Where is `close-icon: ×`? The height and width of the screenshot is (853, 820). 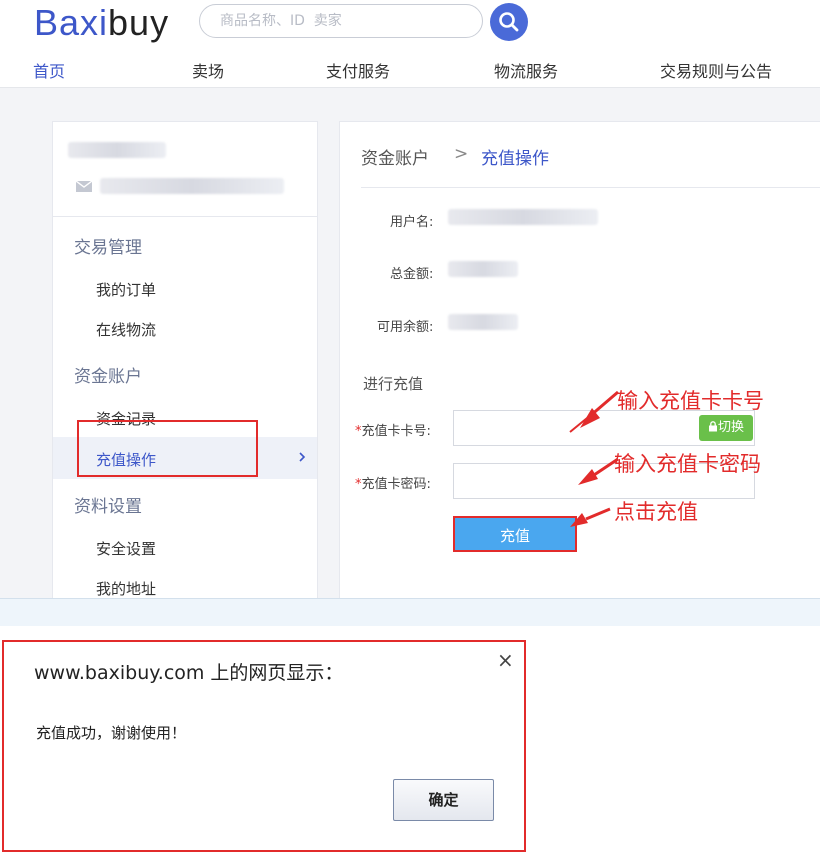
close-icon: × is located at coordinates (505, 660).